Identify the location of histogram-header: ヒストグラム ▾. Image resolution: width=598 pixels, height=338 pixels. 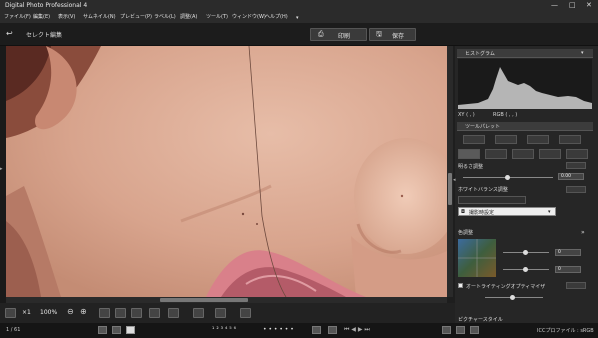
(525, 53).